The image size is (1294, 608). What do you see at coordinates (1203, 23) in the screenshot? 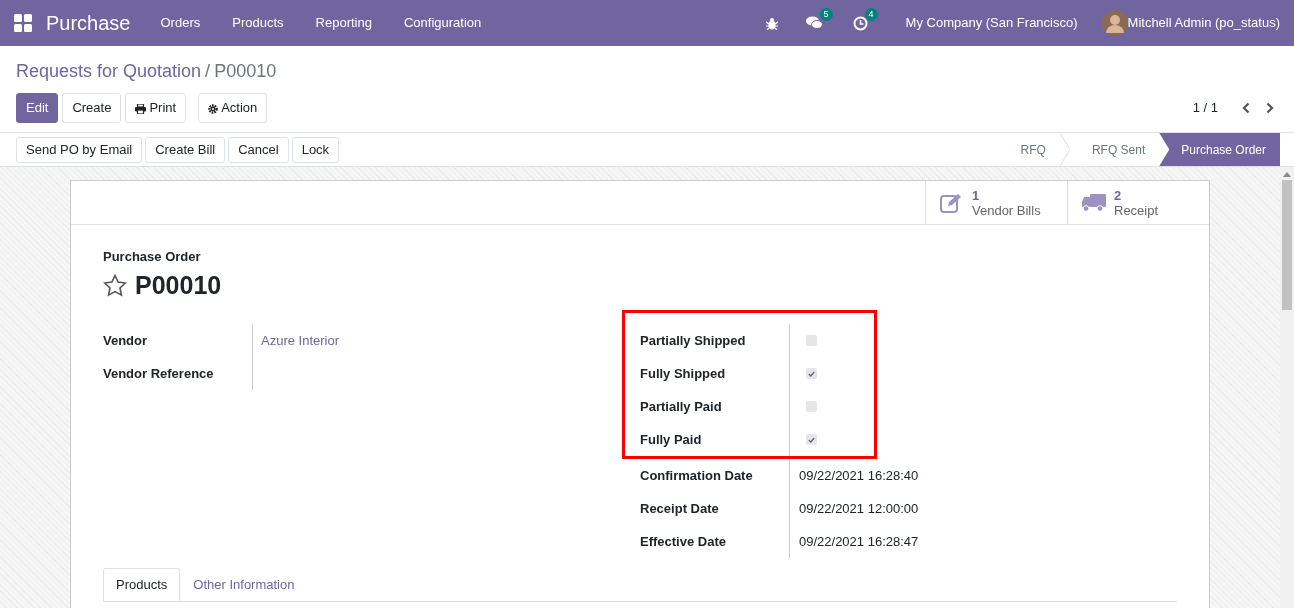
I see `user-menu: Mitchell Admin (po_status)` at bounding box center [1203, 23].